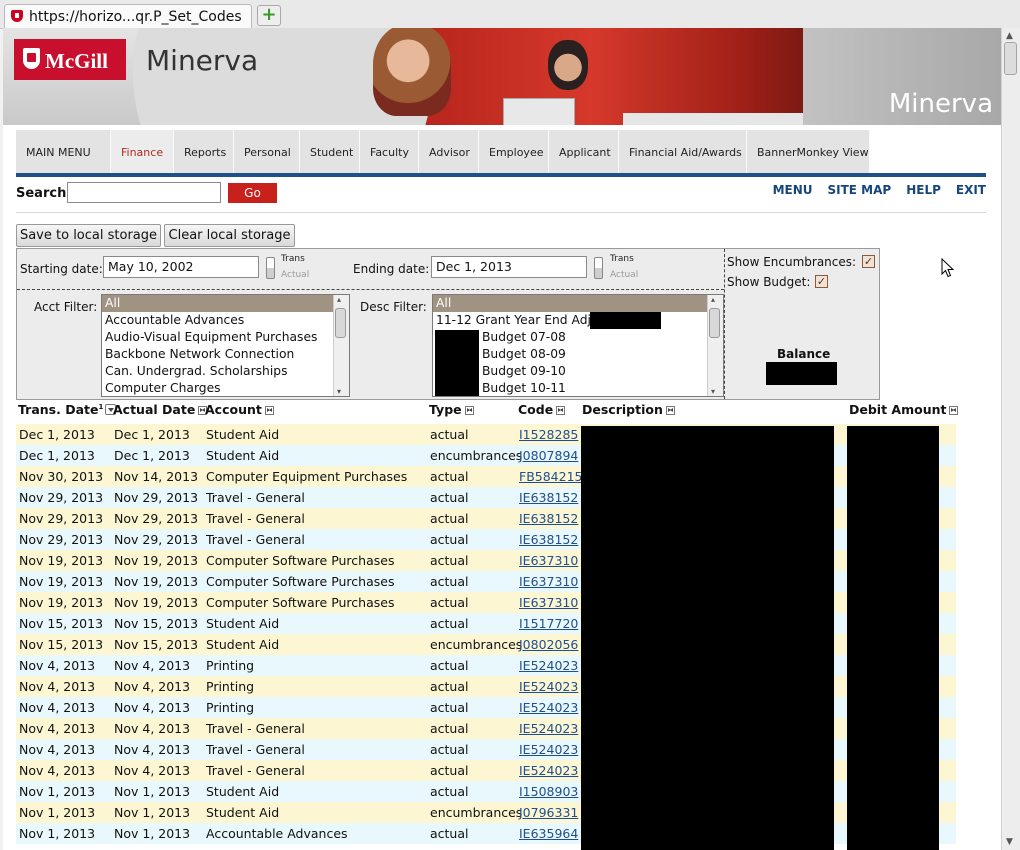 The image size is (1020, 850). Describe the element at coordinates (128, 16) in the screenshot. I see `browser-tab: https://horizo...qr.P_Set_Codes` at that location.